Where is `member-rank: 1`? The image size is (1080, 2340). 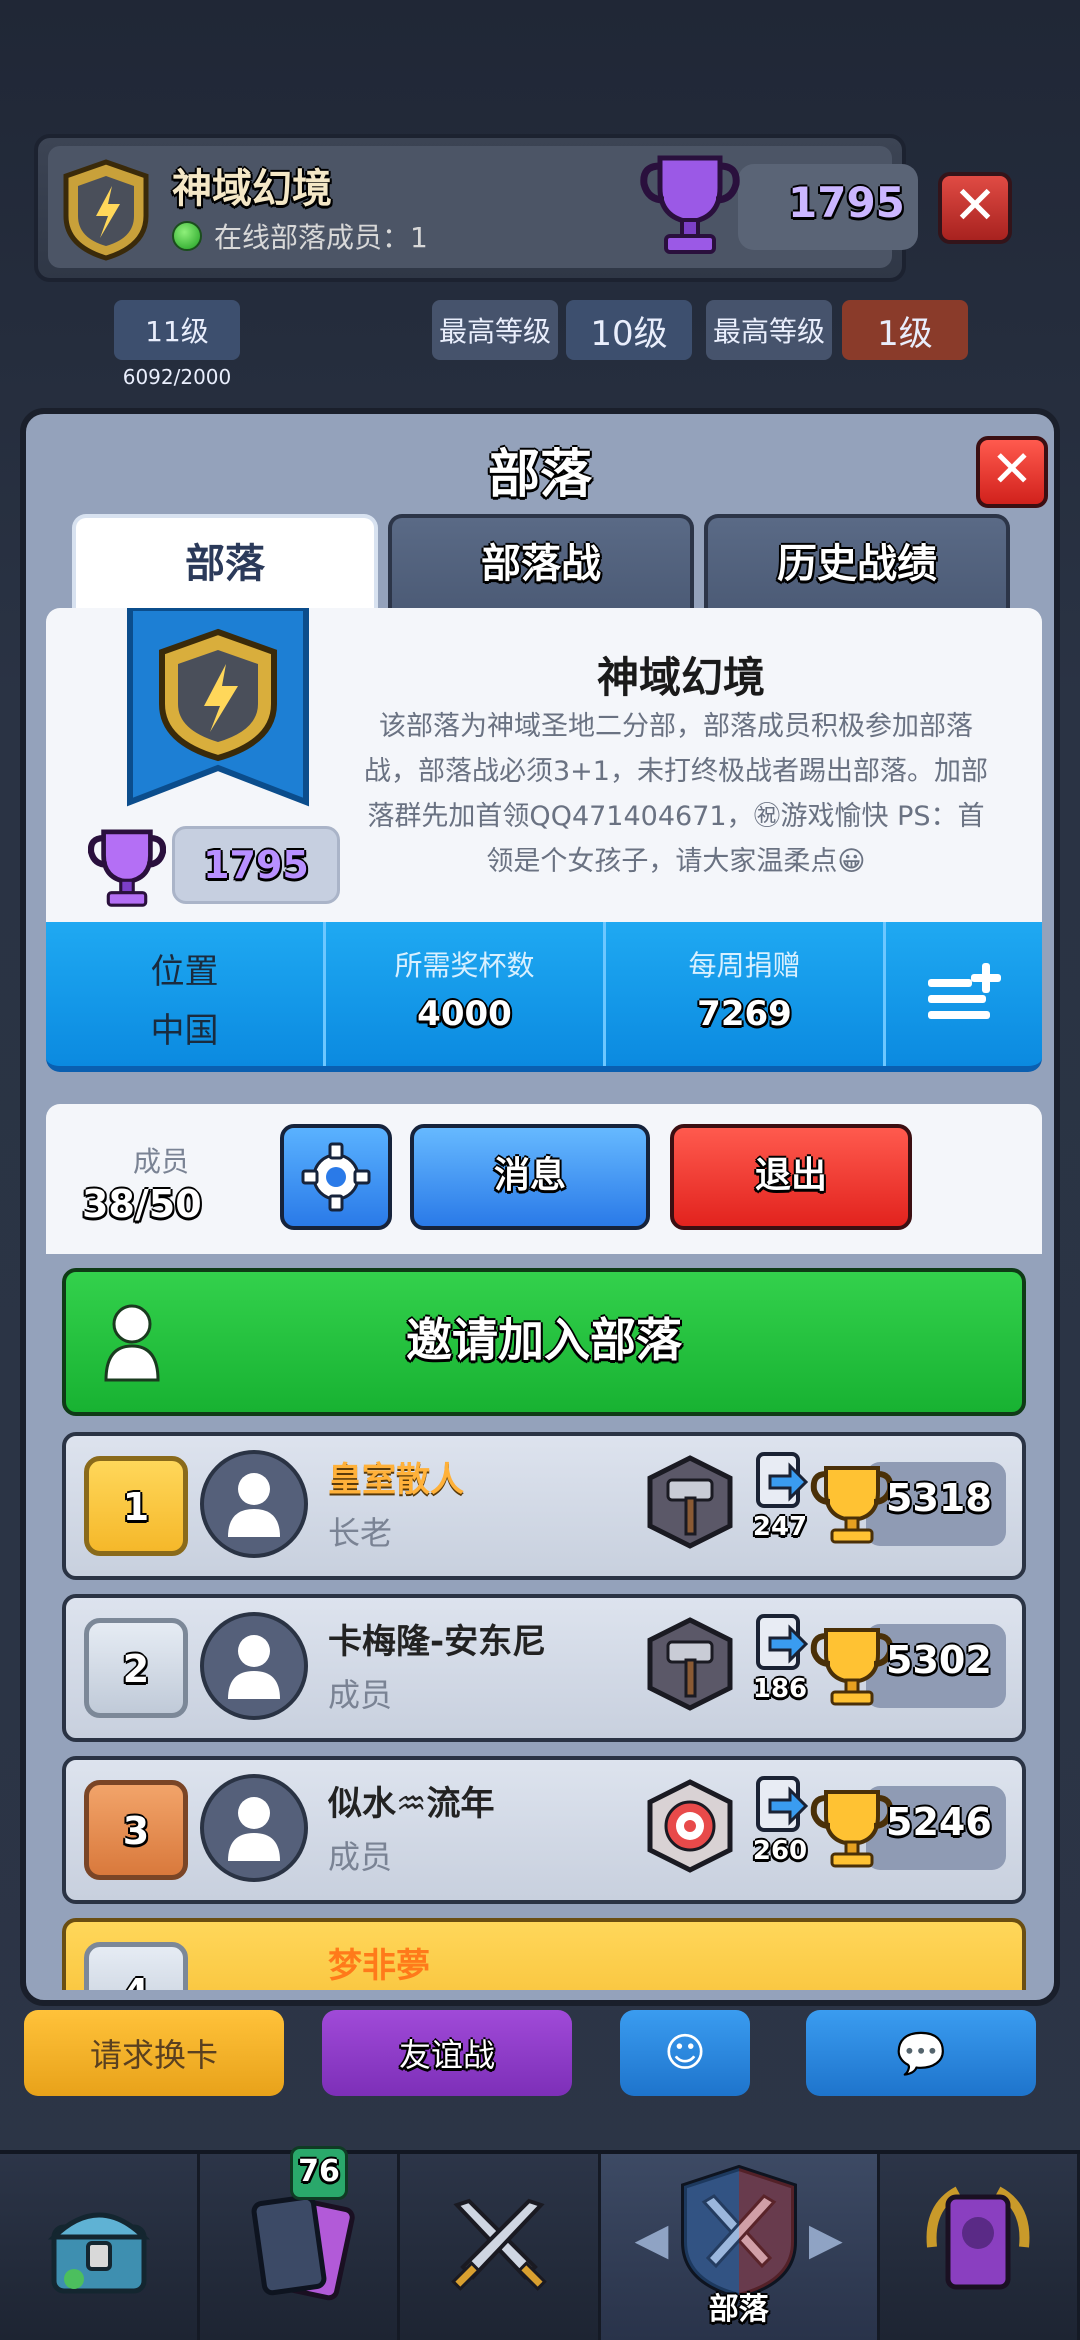 member-rank: 1 is located at coordinates (136, 1506).